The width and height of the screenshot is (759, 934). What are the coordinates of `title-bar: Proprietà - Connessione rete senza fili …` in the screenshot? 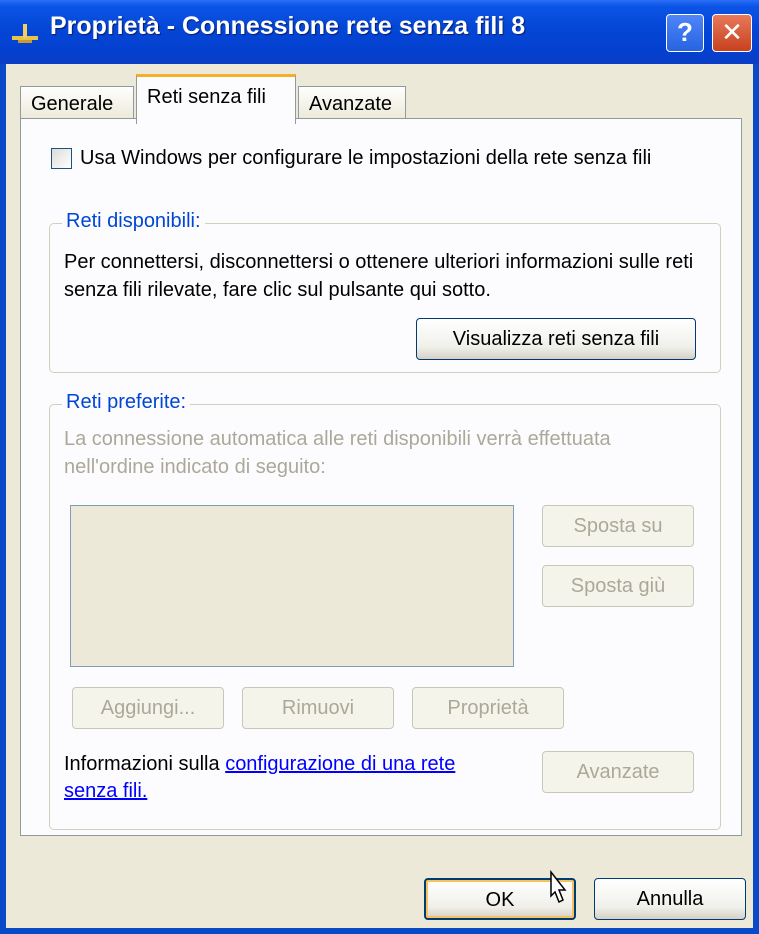 It's located at (379, 32).